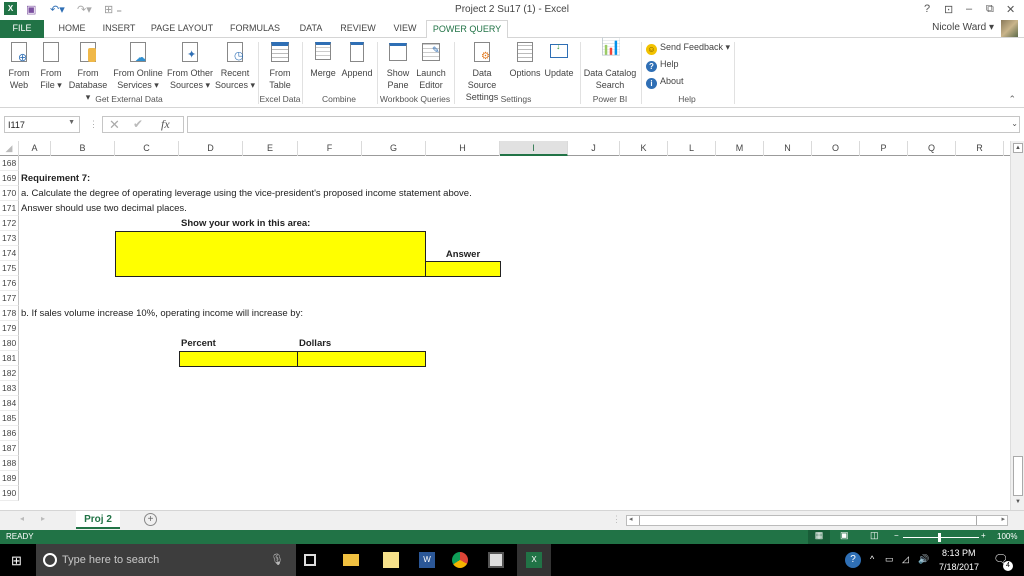  Describe the element at coordinates (932, 148) in the screenshot. I see `column-header: Q` at that location.